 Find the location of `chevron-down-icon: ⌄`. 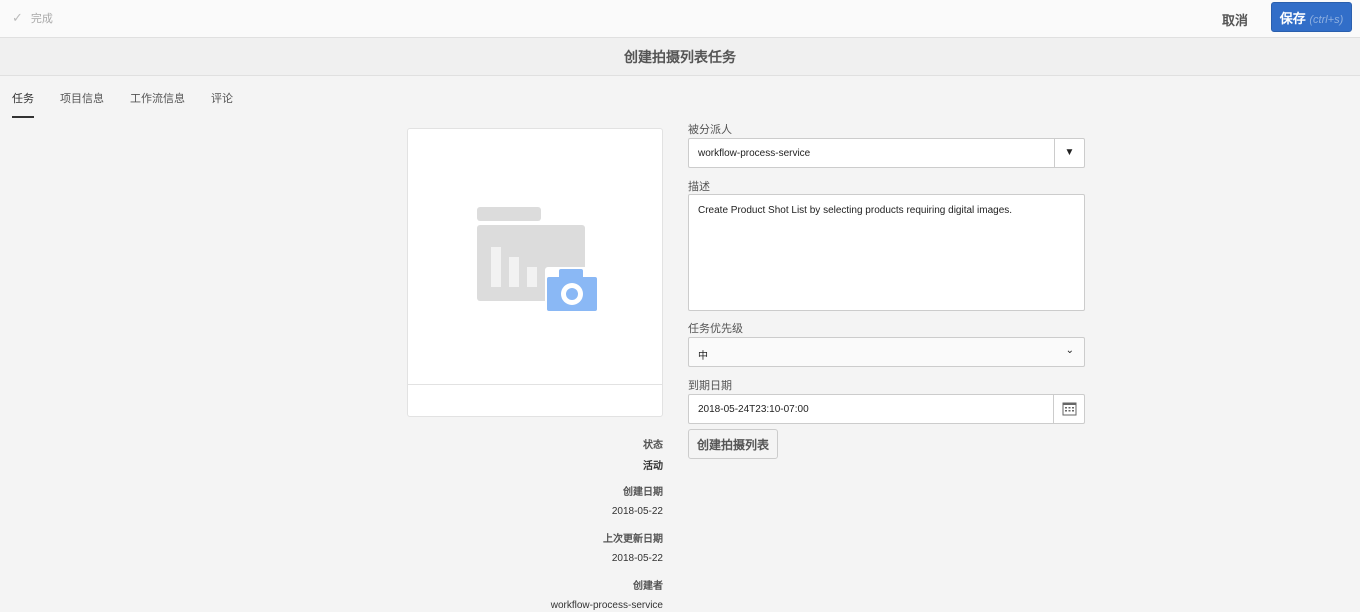

chevron-down-icon: ⌄ is located at coordinates (1069, 350).